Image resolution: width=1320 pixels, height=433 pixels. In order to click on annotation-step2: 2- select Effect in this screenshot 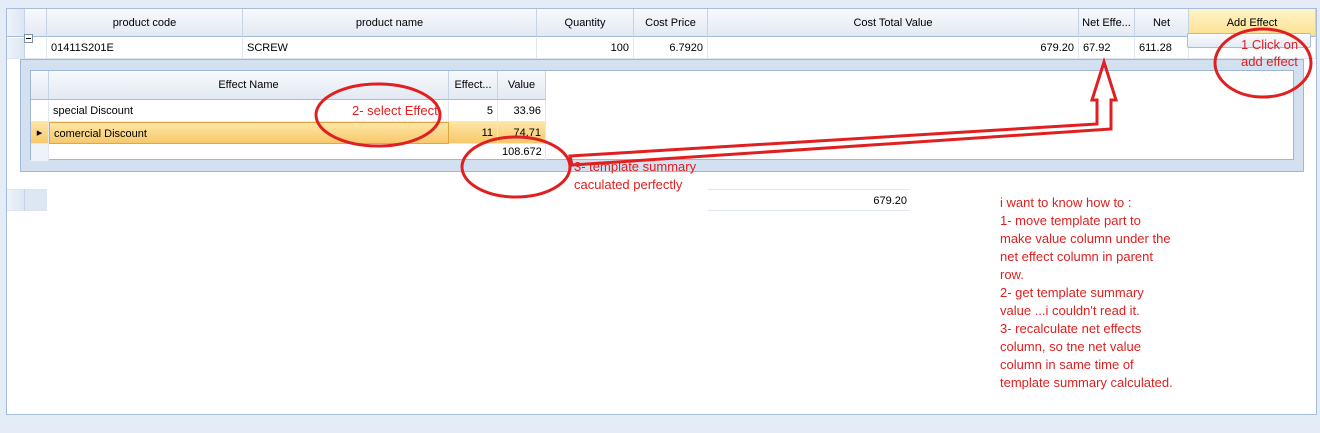, I will do `click(395, 110)`.